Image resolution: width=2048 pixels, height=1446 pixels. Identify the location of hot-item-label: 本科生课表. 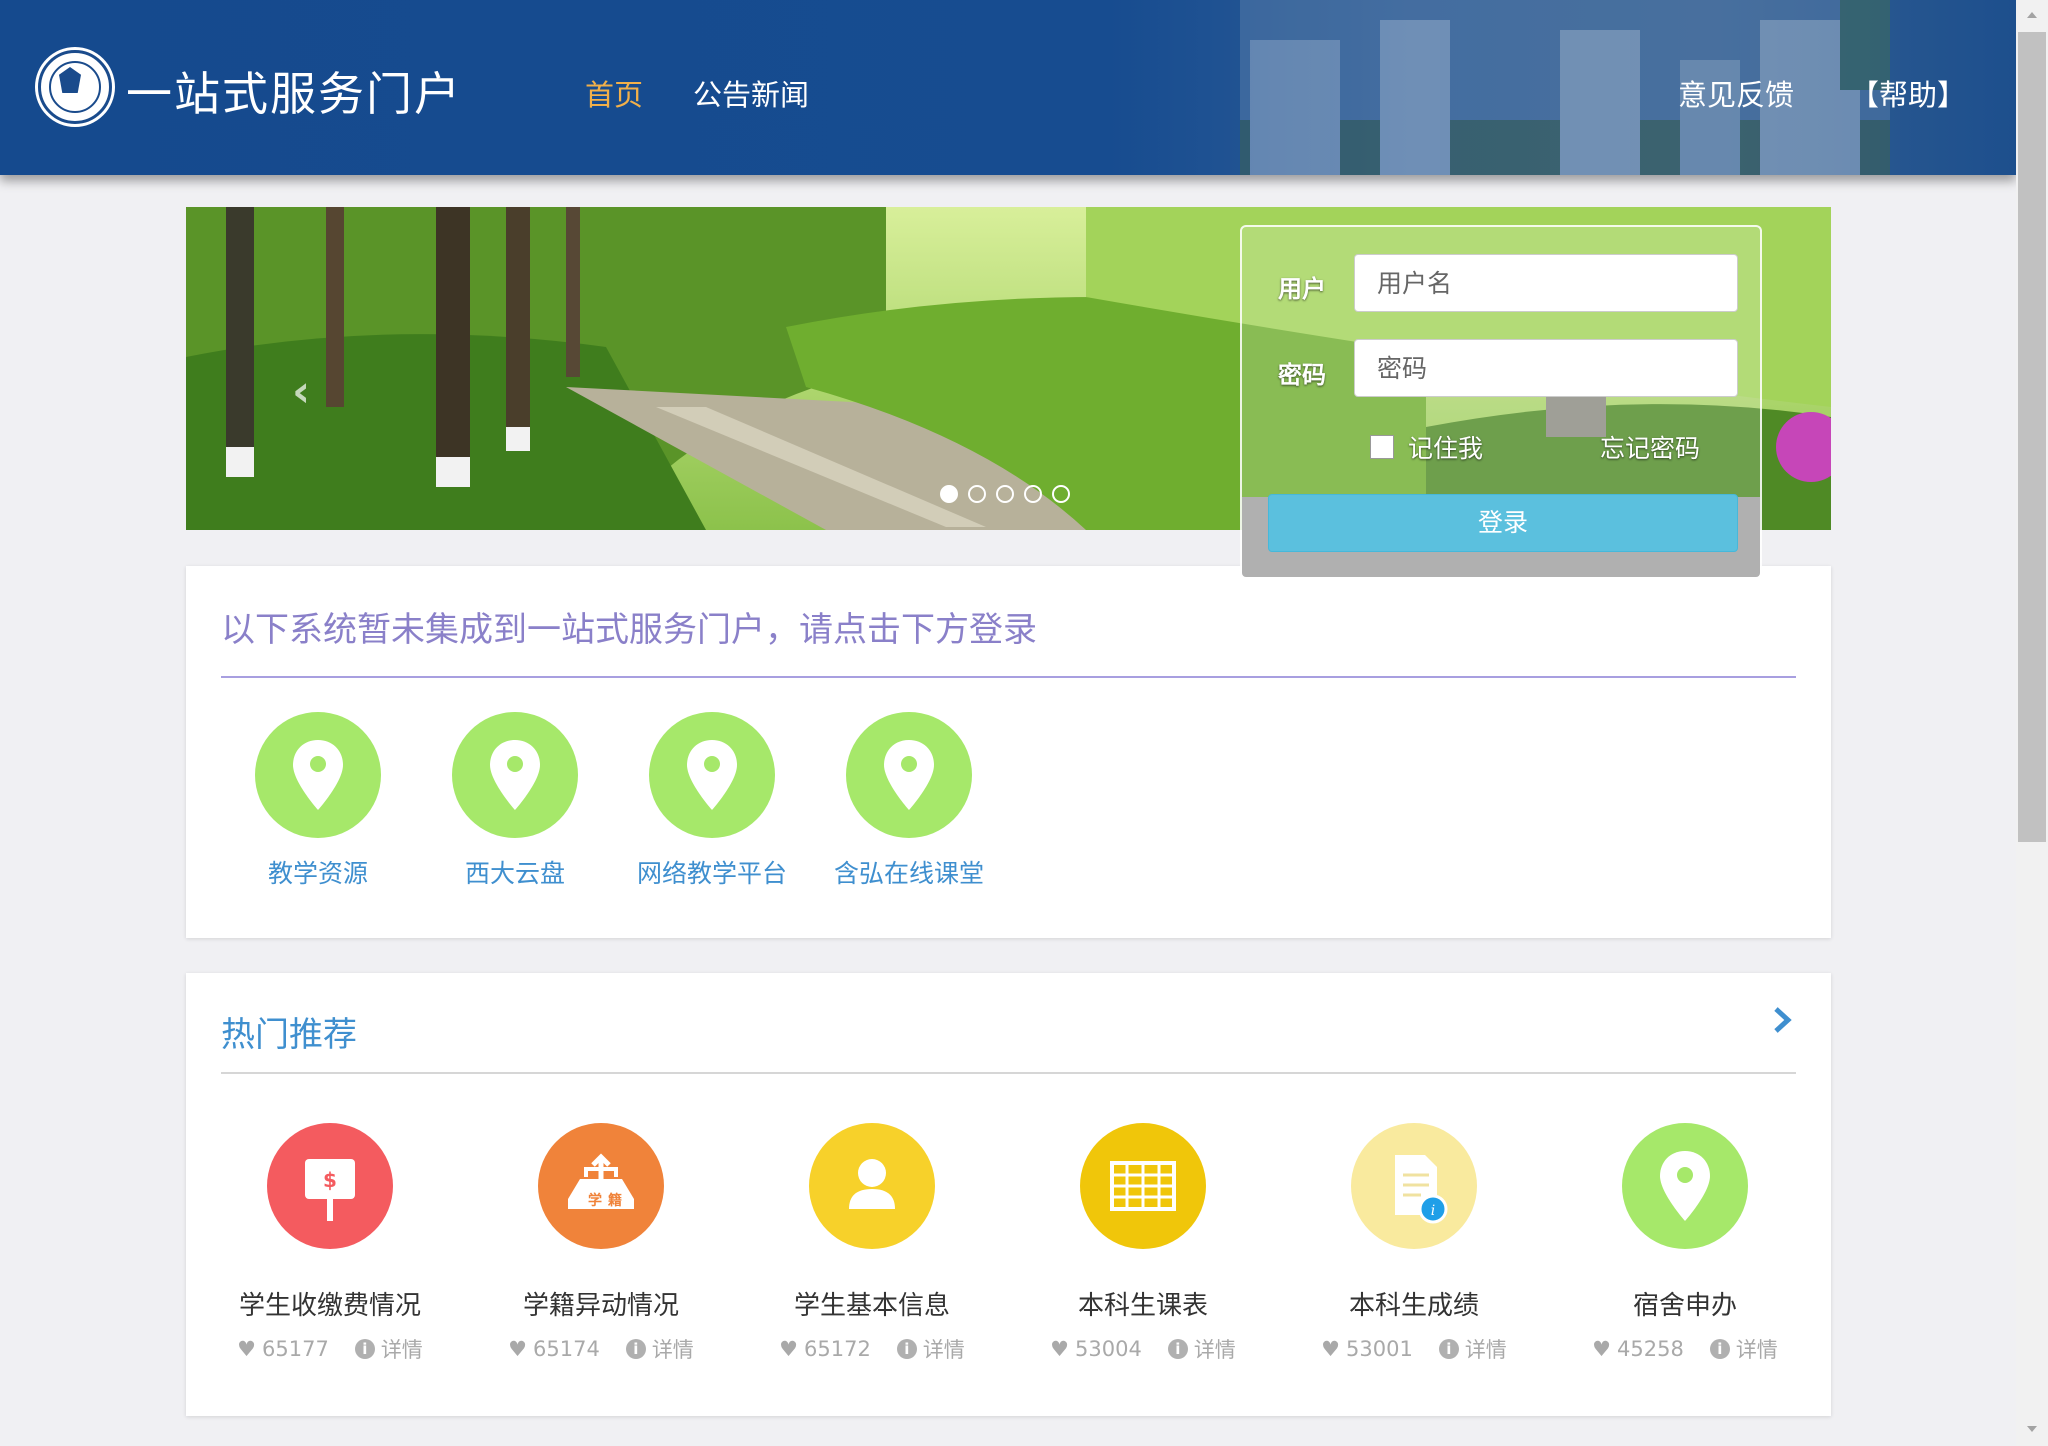
(1142, 1306).